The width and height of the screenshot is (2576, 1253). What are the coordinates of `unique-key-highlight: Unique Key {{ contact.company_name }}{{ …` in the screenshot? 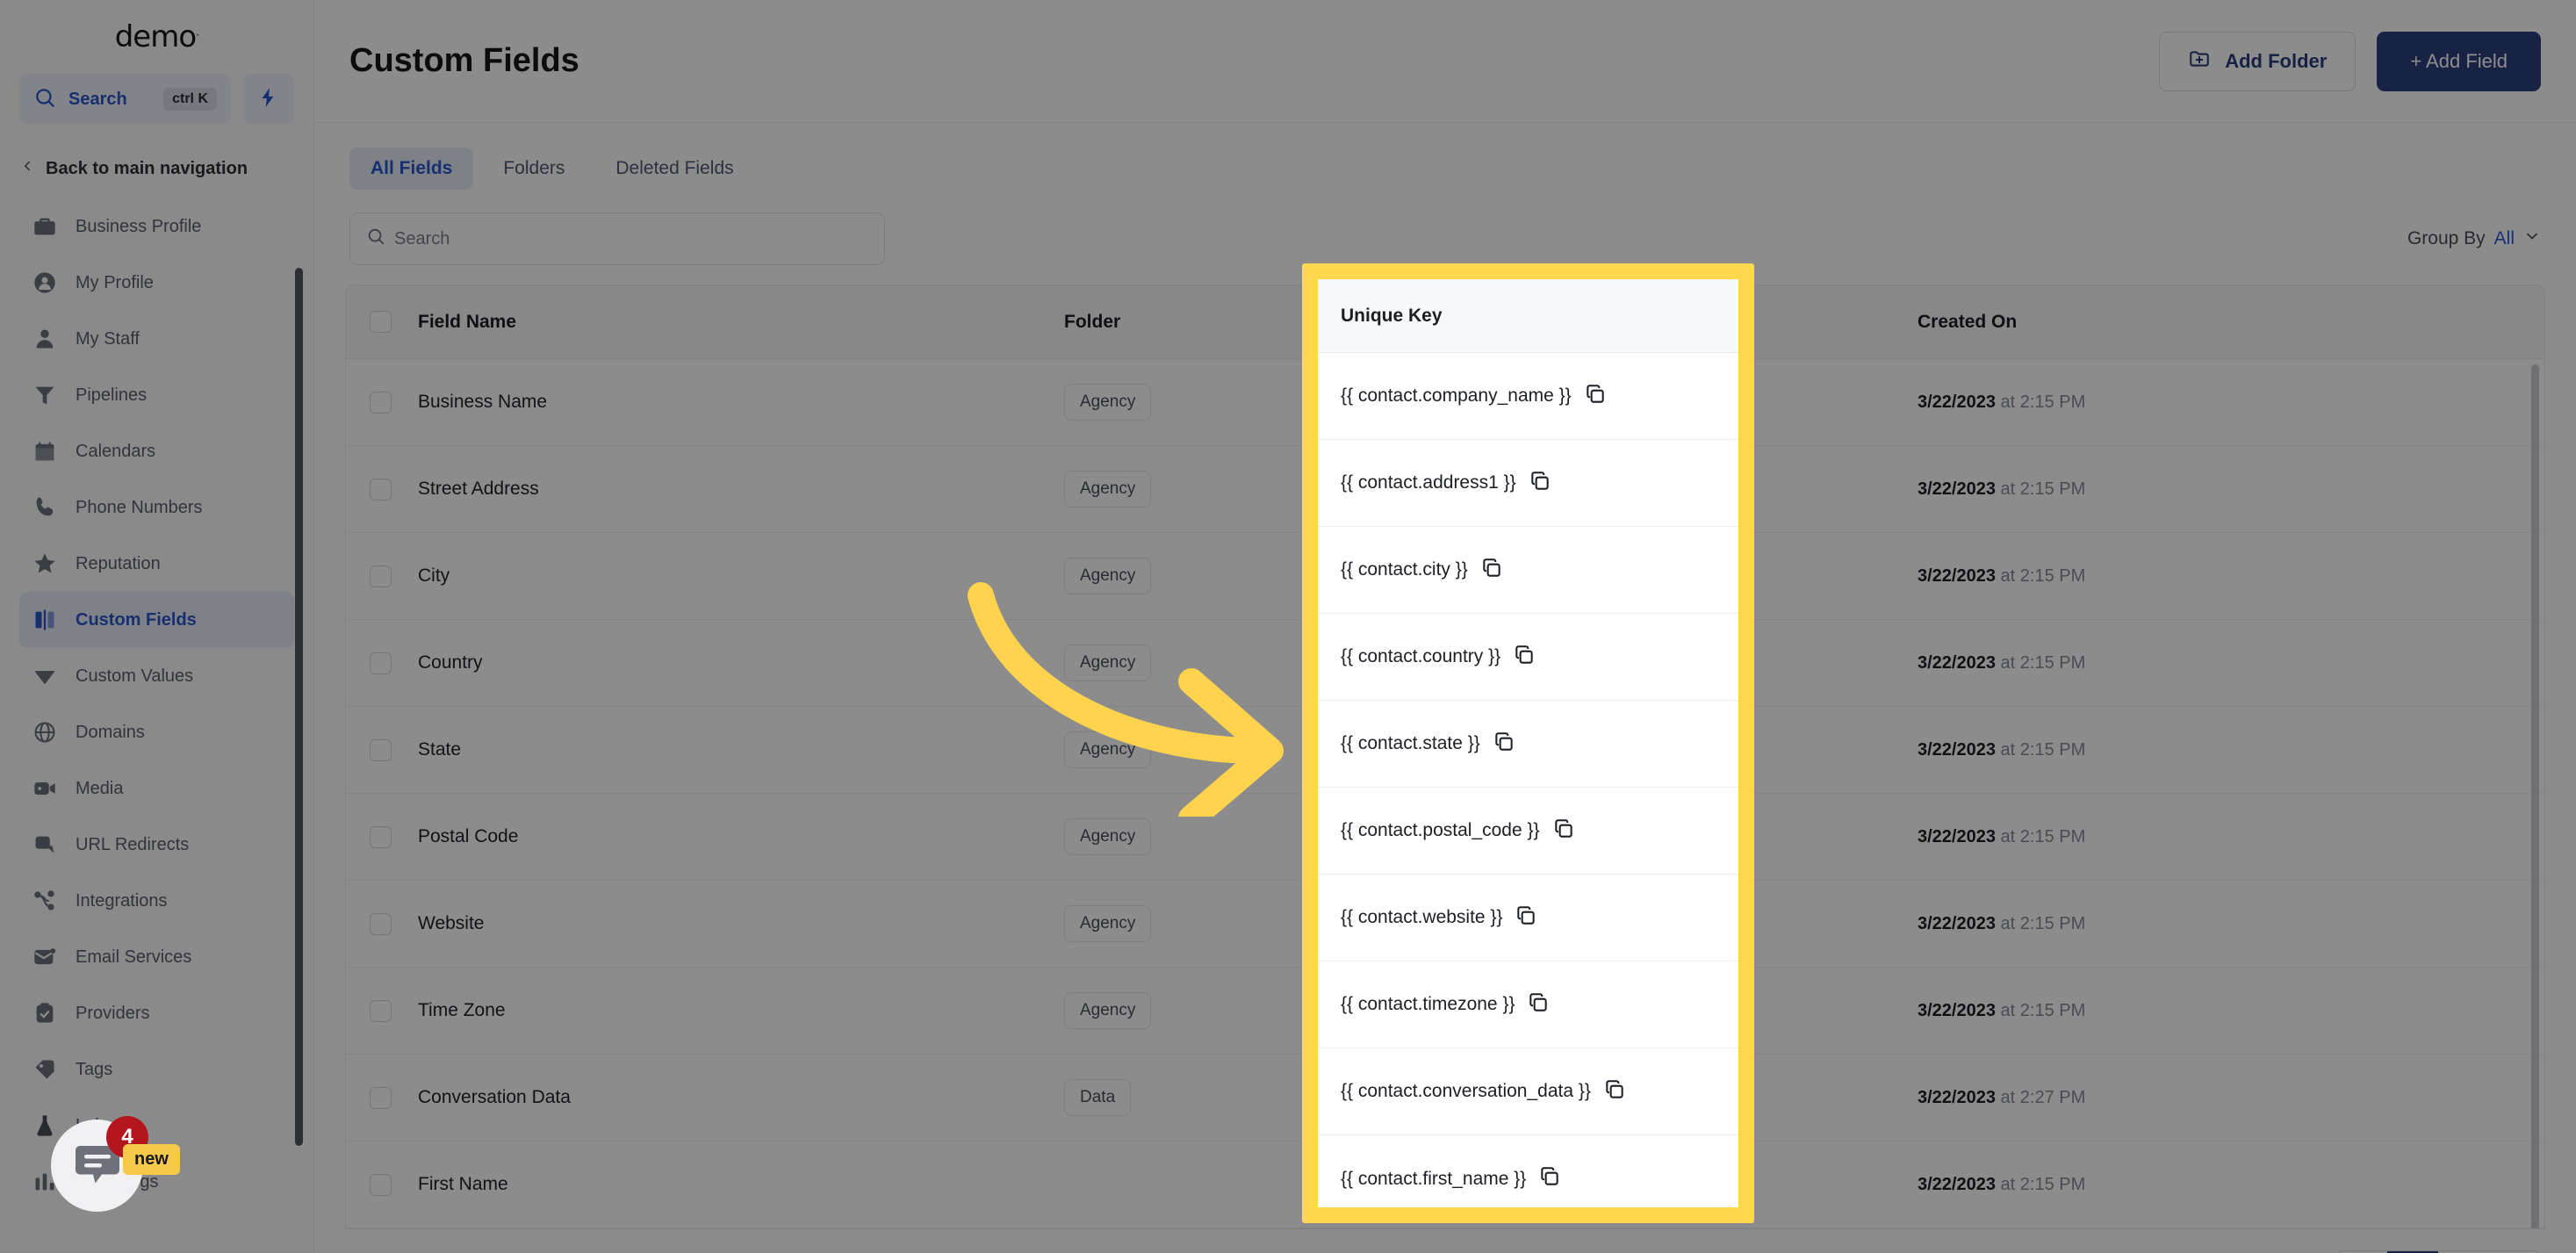 It's located at (1528, 743).